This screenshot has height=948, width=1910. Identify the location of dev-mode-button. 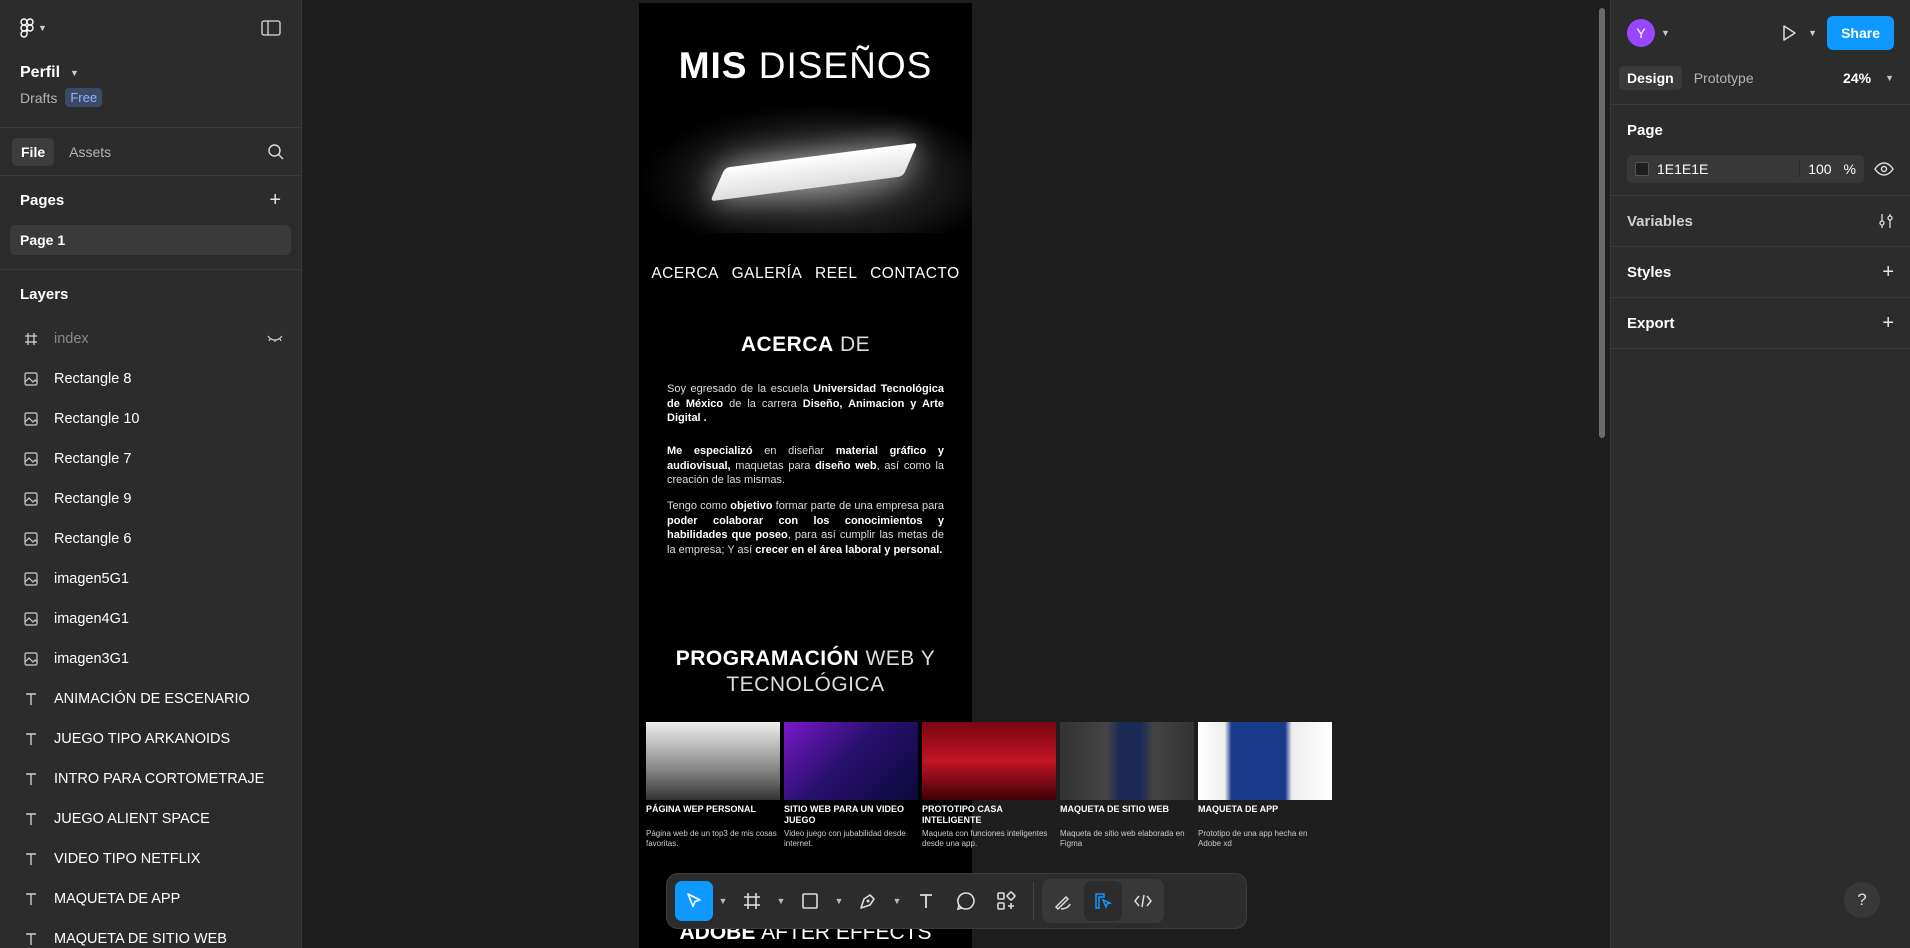
(1143, 901).